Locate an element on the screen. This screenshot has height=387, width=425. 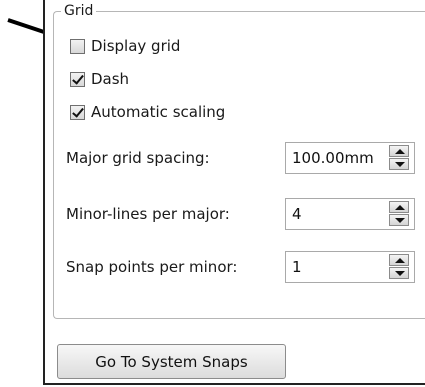
snap-points-per-minor-label: Snap points per minor: is located at coordinates (152, 267).